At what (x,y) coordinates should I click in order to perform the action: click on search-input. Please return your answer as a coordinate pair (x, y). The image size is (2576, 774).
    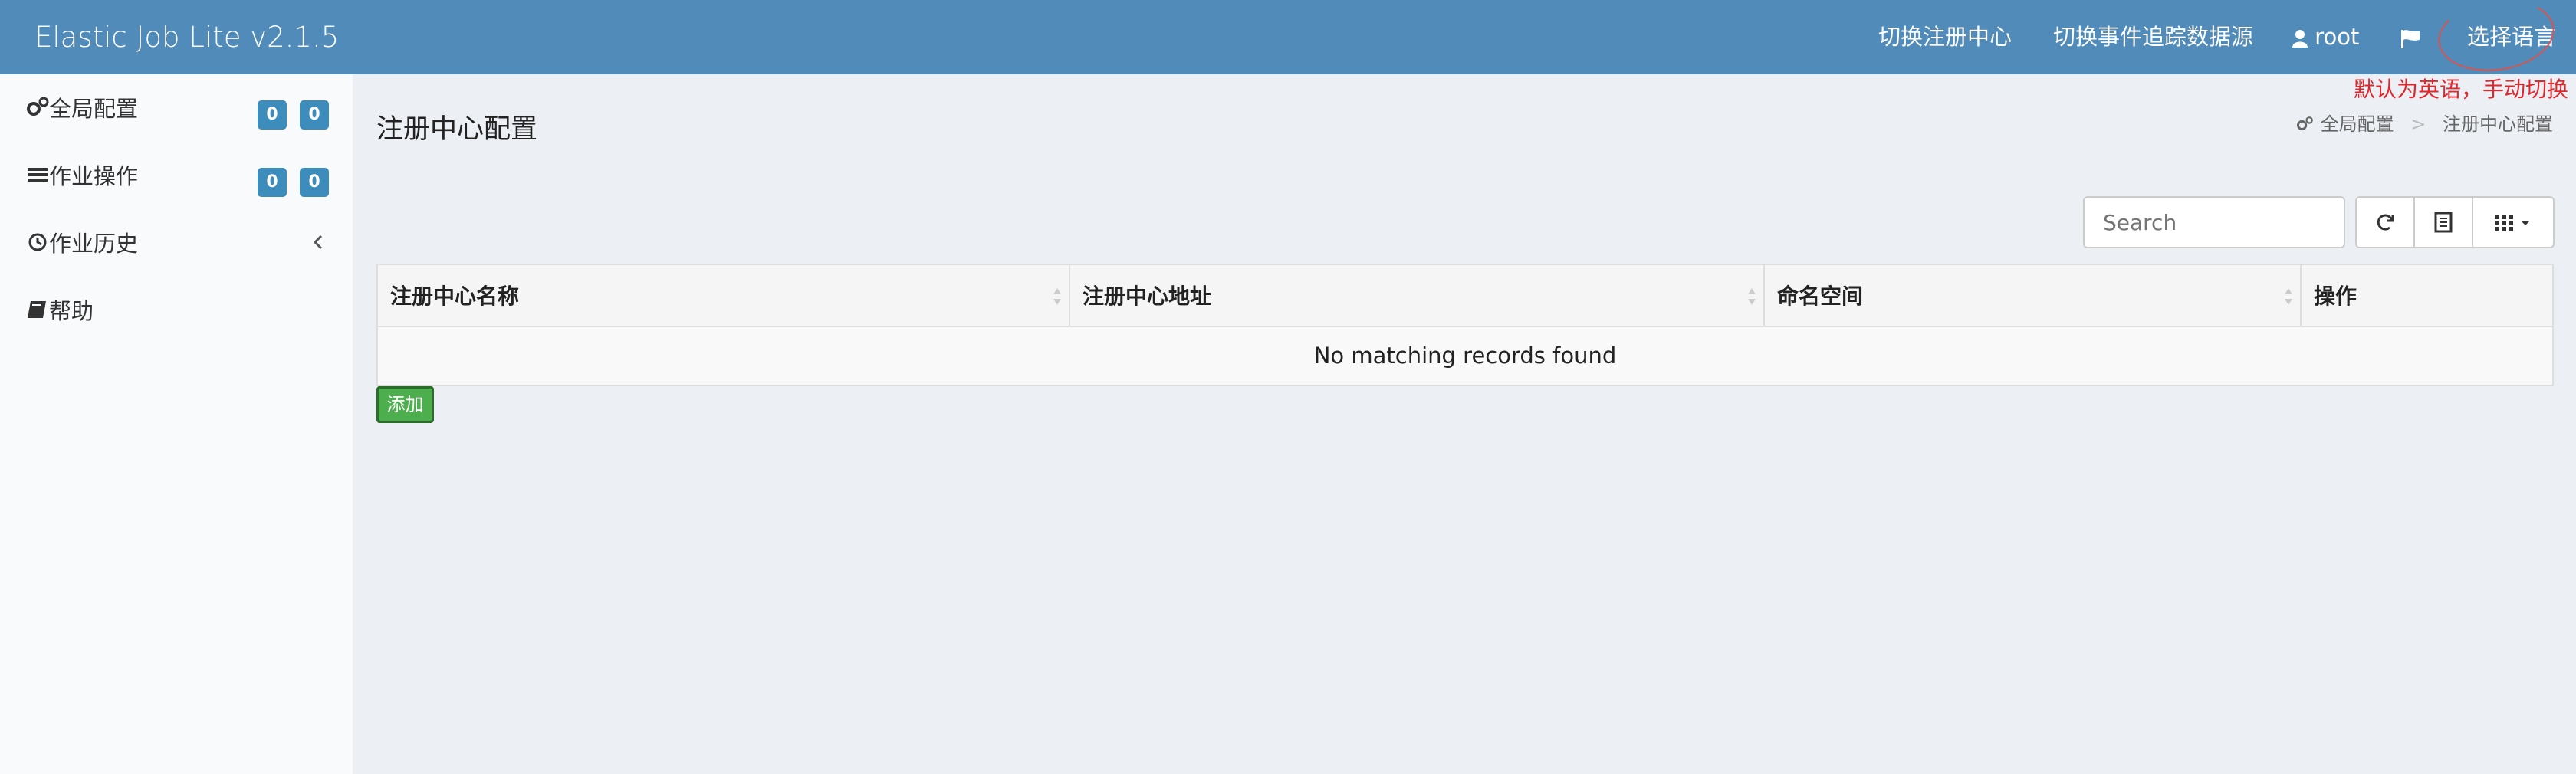
    Looking at the image, I should click on (2214, 222).